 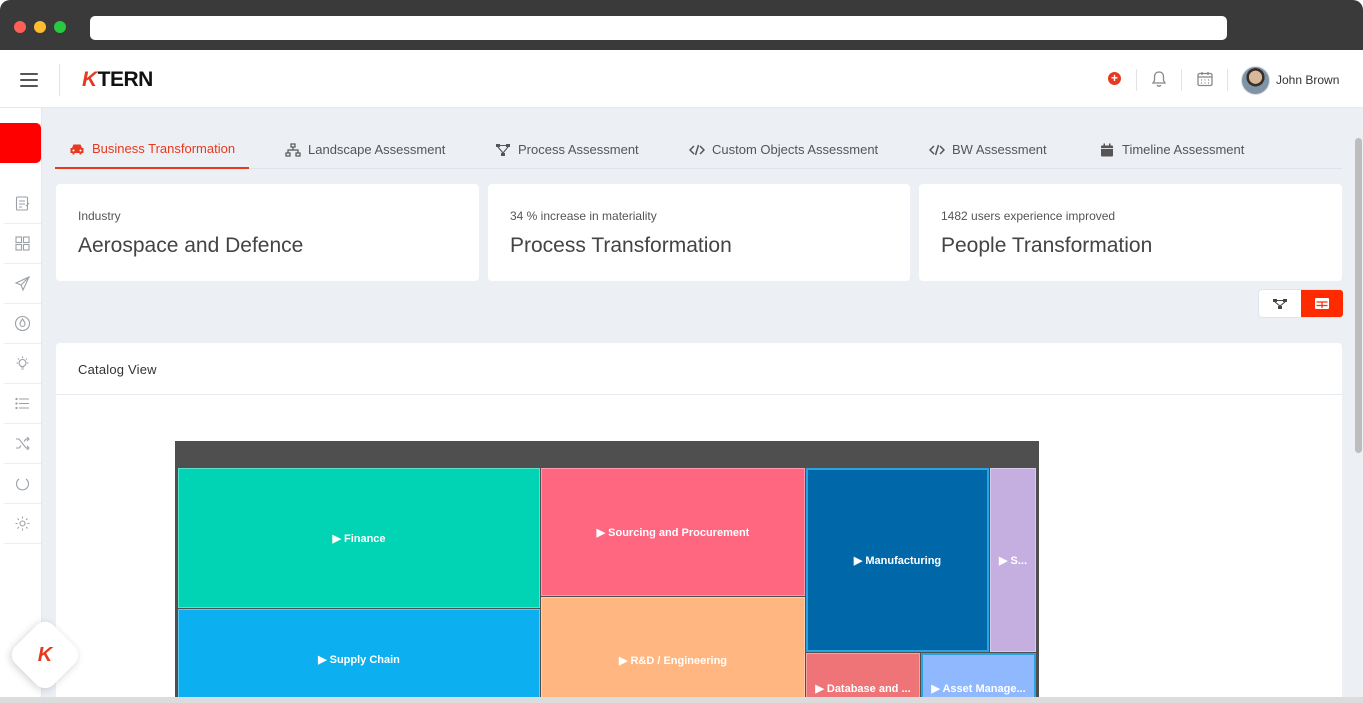 What do you see at coordinates (1183, 149) in the screenshot?
I see `tab-label: Timeline Assessment` at bounding box center [1183, 149].